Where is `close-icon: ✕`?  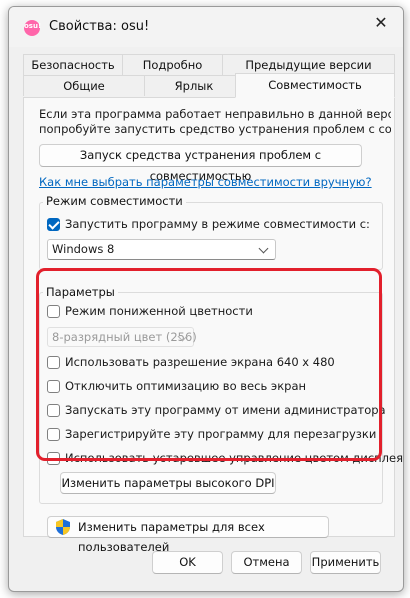
close-icon: ✕ is located at coordinates (381, 22).